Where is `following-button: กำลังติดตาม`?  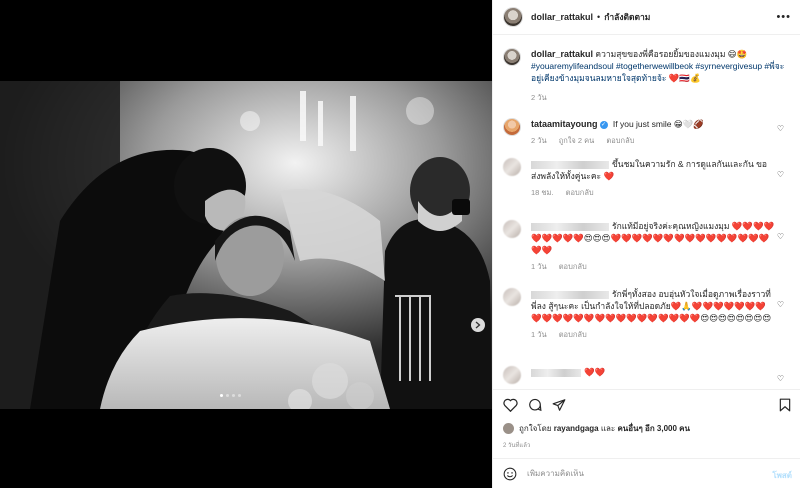
following-button: กำลังติดตาม is located at coordinates (627, 17).